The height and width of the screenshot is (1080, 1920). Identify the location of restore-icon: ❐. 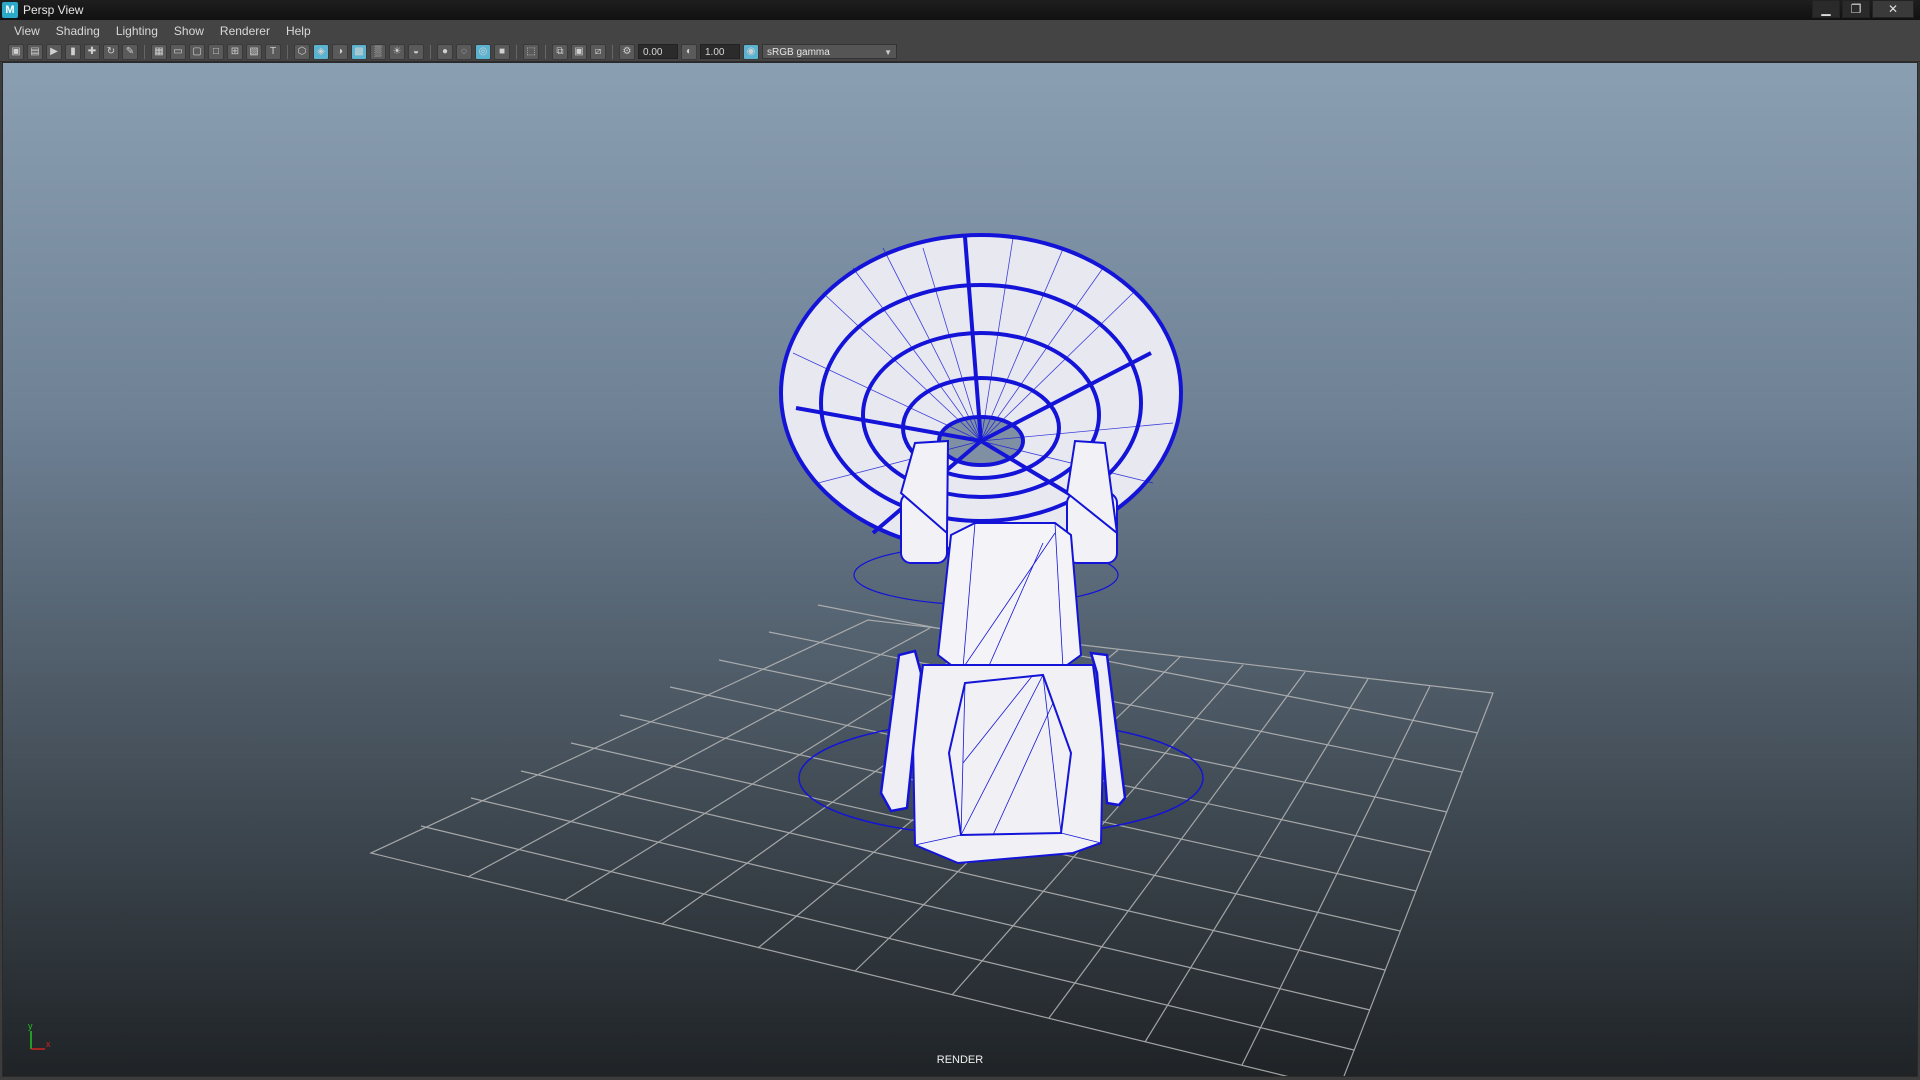
(1856, 9).